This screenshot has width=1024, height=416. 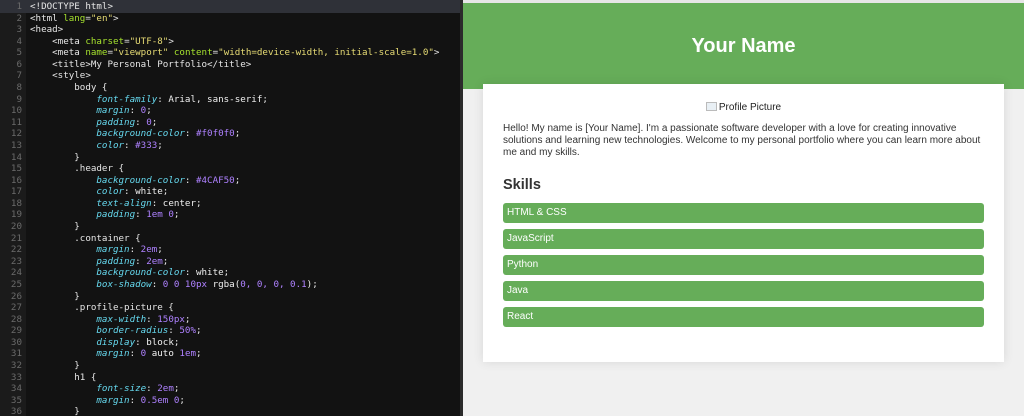 I want to click on code-token: box-shadow, so click(x=91, y=284).